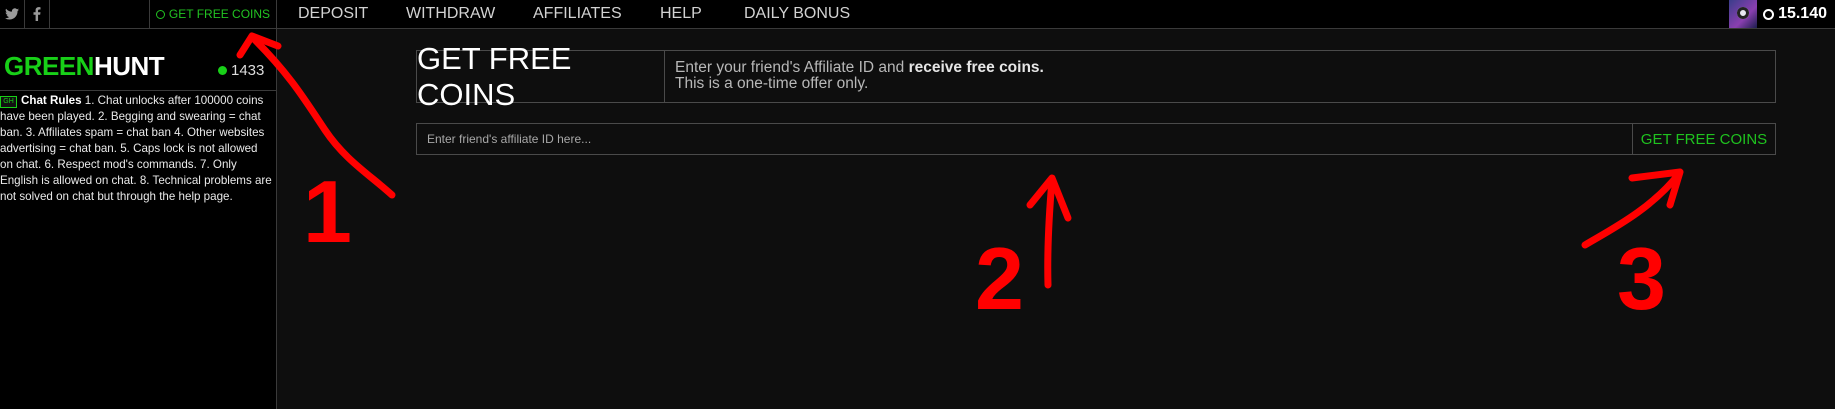 Image resolution: width=1835 pixels, height=409 pixels. Describe the element at coordinates (1802, 13) in the screenshot. I see `balance-value: 15.140` at that location.